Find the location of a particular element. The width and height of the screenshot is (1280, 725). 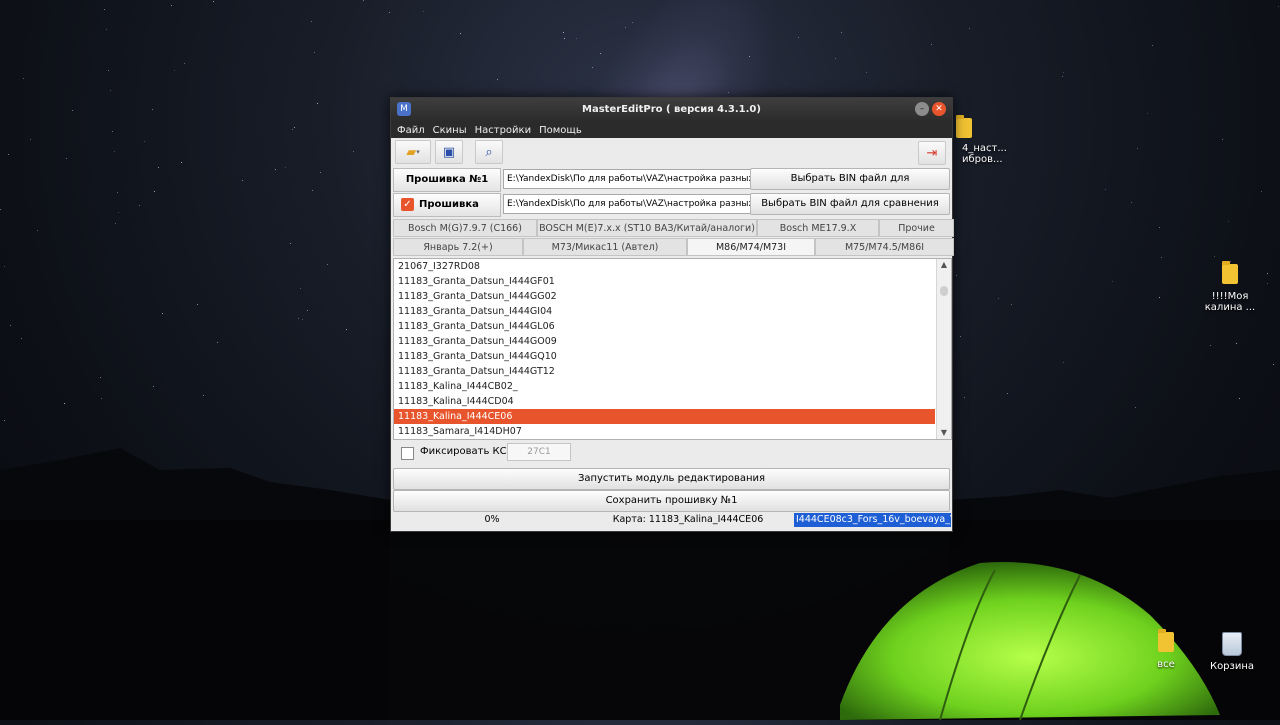

folder-shortcut-icon is located at coordinates (1230, 272).